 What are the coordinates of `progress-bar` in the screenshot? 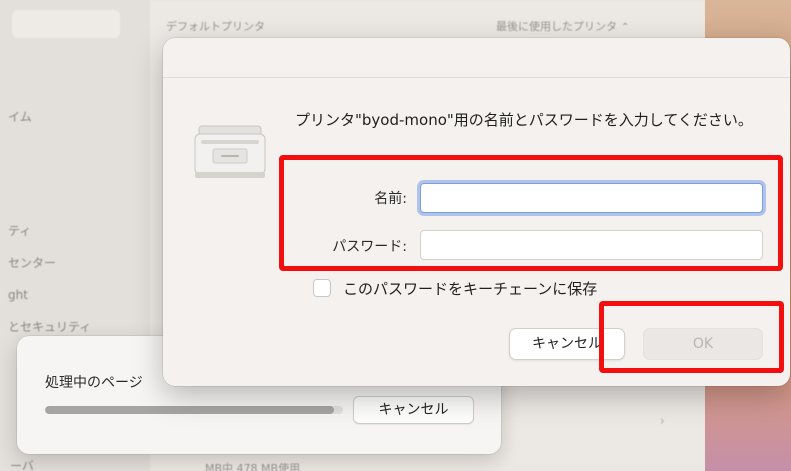 It's located at (194, 410).